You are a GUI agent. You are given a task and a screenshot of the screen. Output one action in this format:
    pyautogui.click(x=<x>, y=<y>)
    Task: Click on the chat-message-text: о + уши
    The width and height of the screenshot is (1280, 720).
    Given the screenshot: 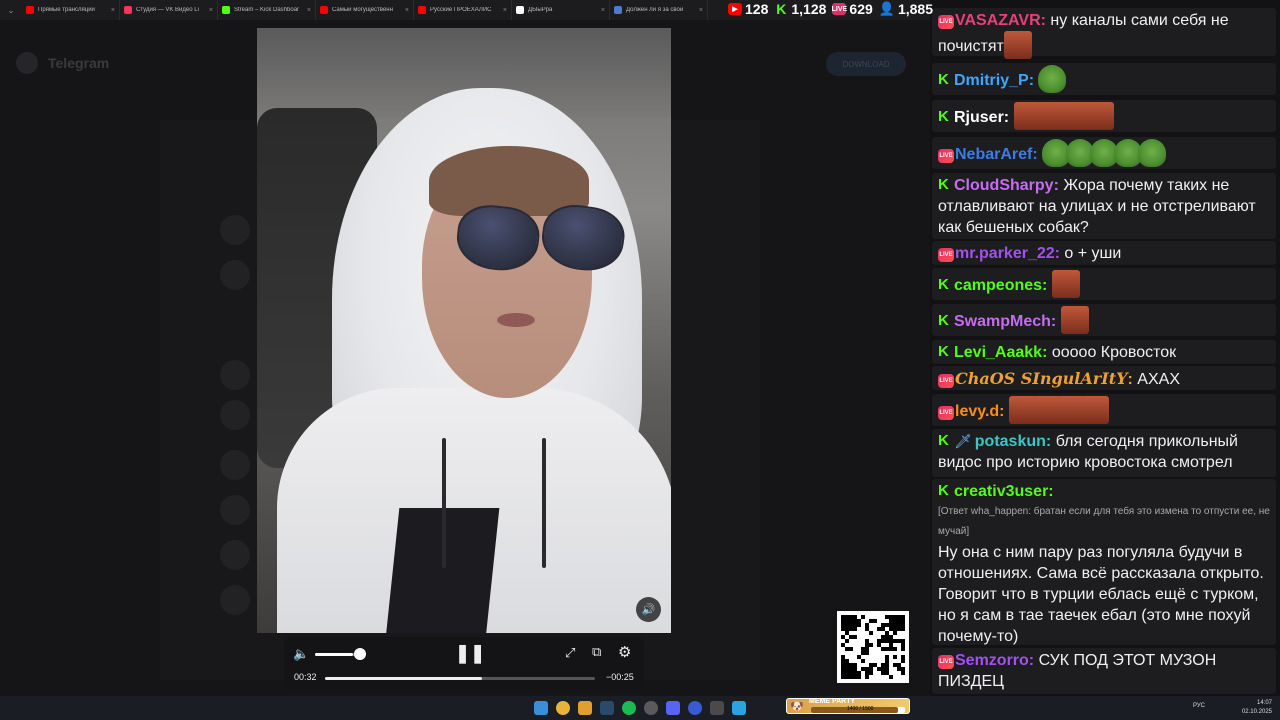 What is the action you would take?
    pyautogui.click(x=1093, y=253)
    